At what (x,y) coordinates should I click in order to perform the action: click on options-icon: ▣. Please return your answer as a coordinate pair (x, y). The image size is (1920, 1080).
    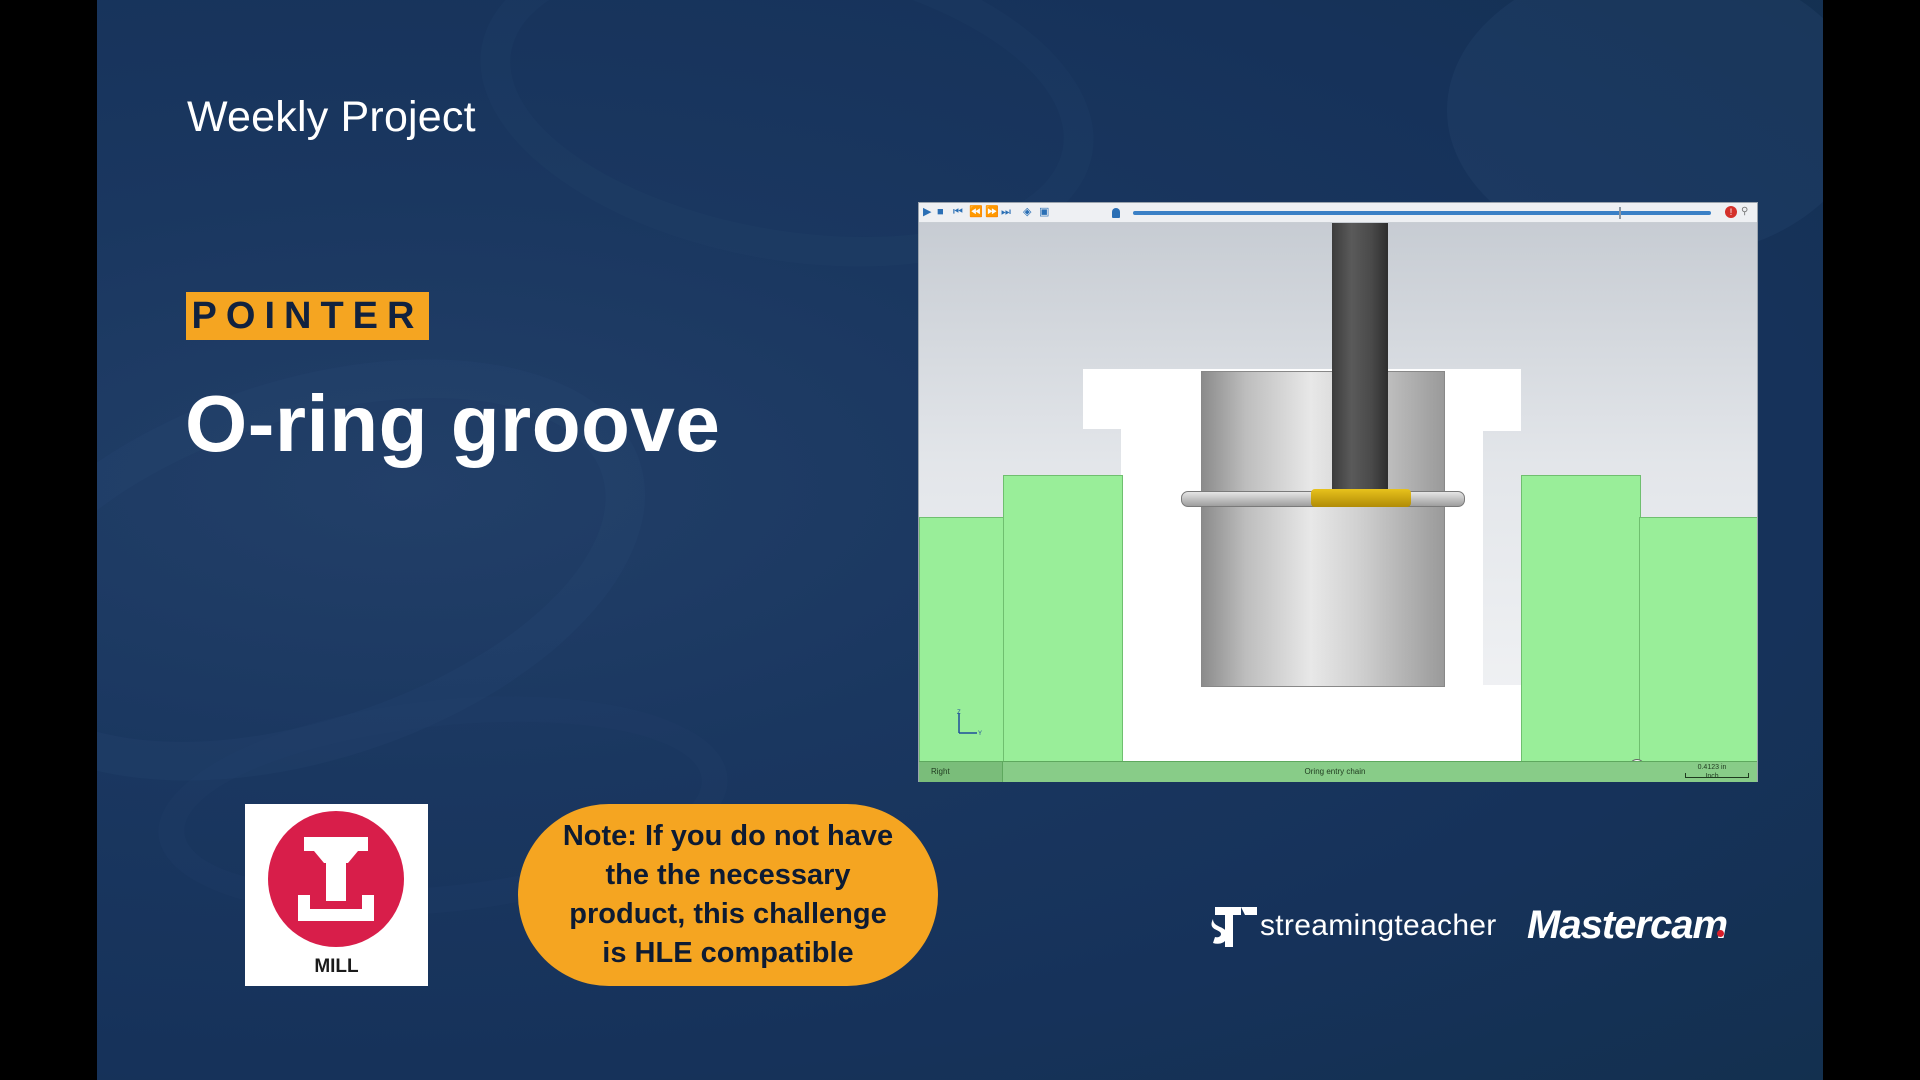
    Looking at the image, I should click on (1044, 212).